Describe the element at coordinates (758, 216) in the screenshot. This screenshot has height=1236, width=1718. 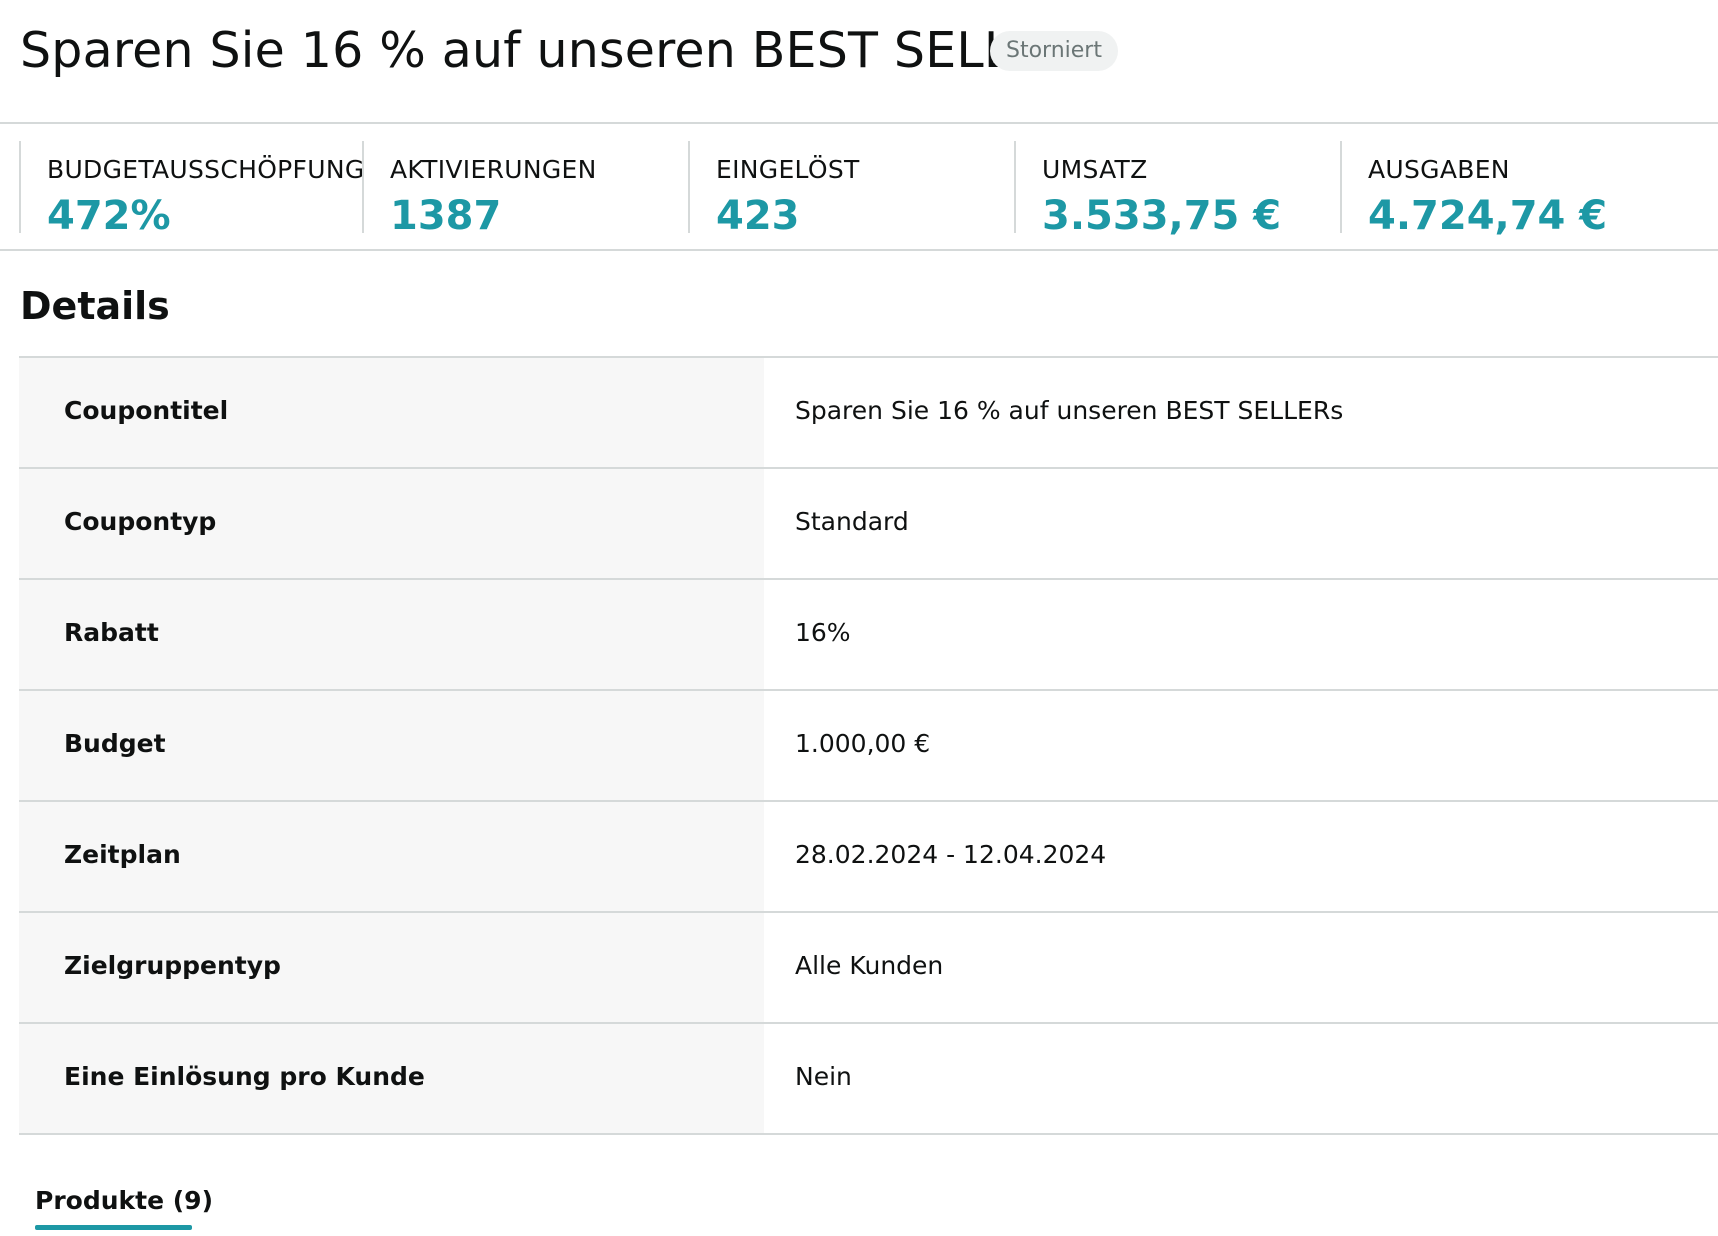
I see `metric-value: 423` at that location.